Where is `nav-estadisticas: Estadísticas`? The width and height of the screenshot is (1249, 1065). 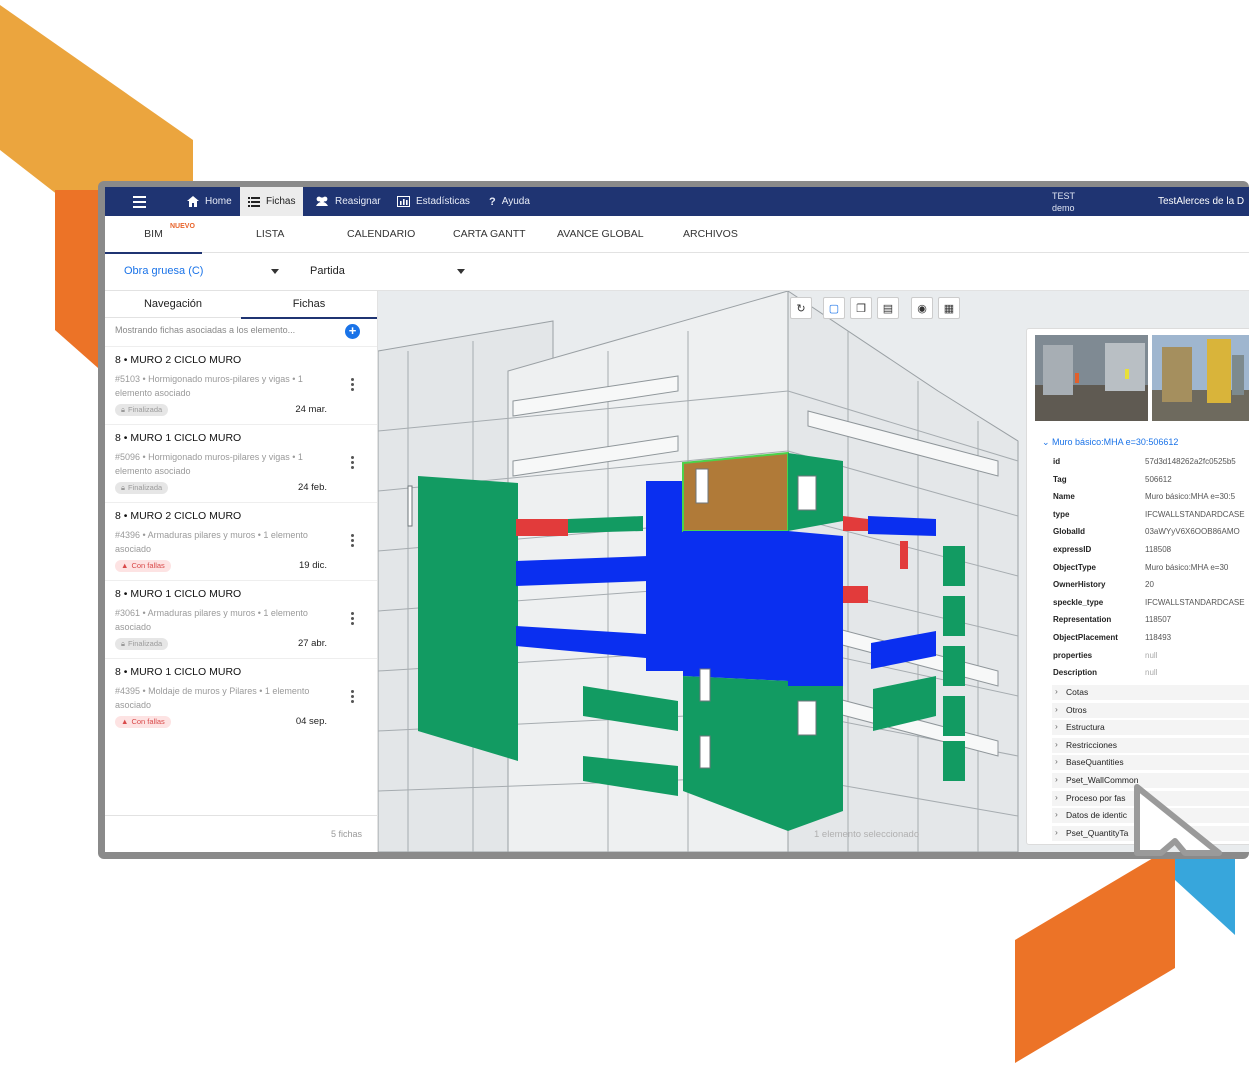
nav-estadisticas: Estadísticas is located at coordinates (433, 201).